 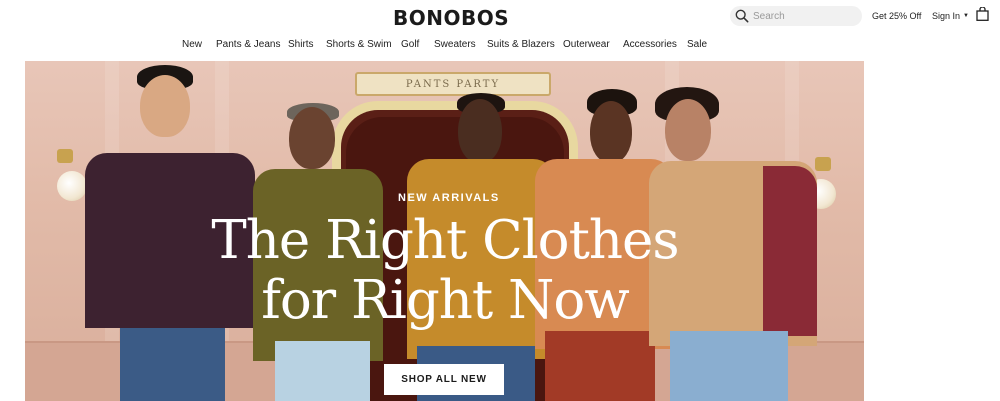 I want to click on nav-item-shorts-swim: Shorts & Swim, so click(x=359, y=44).